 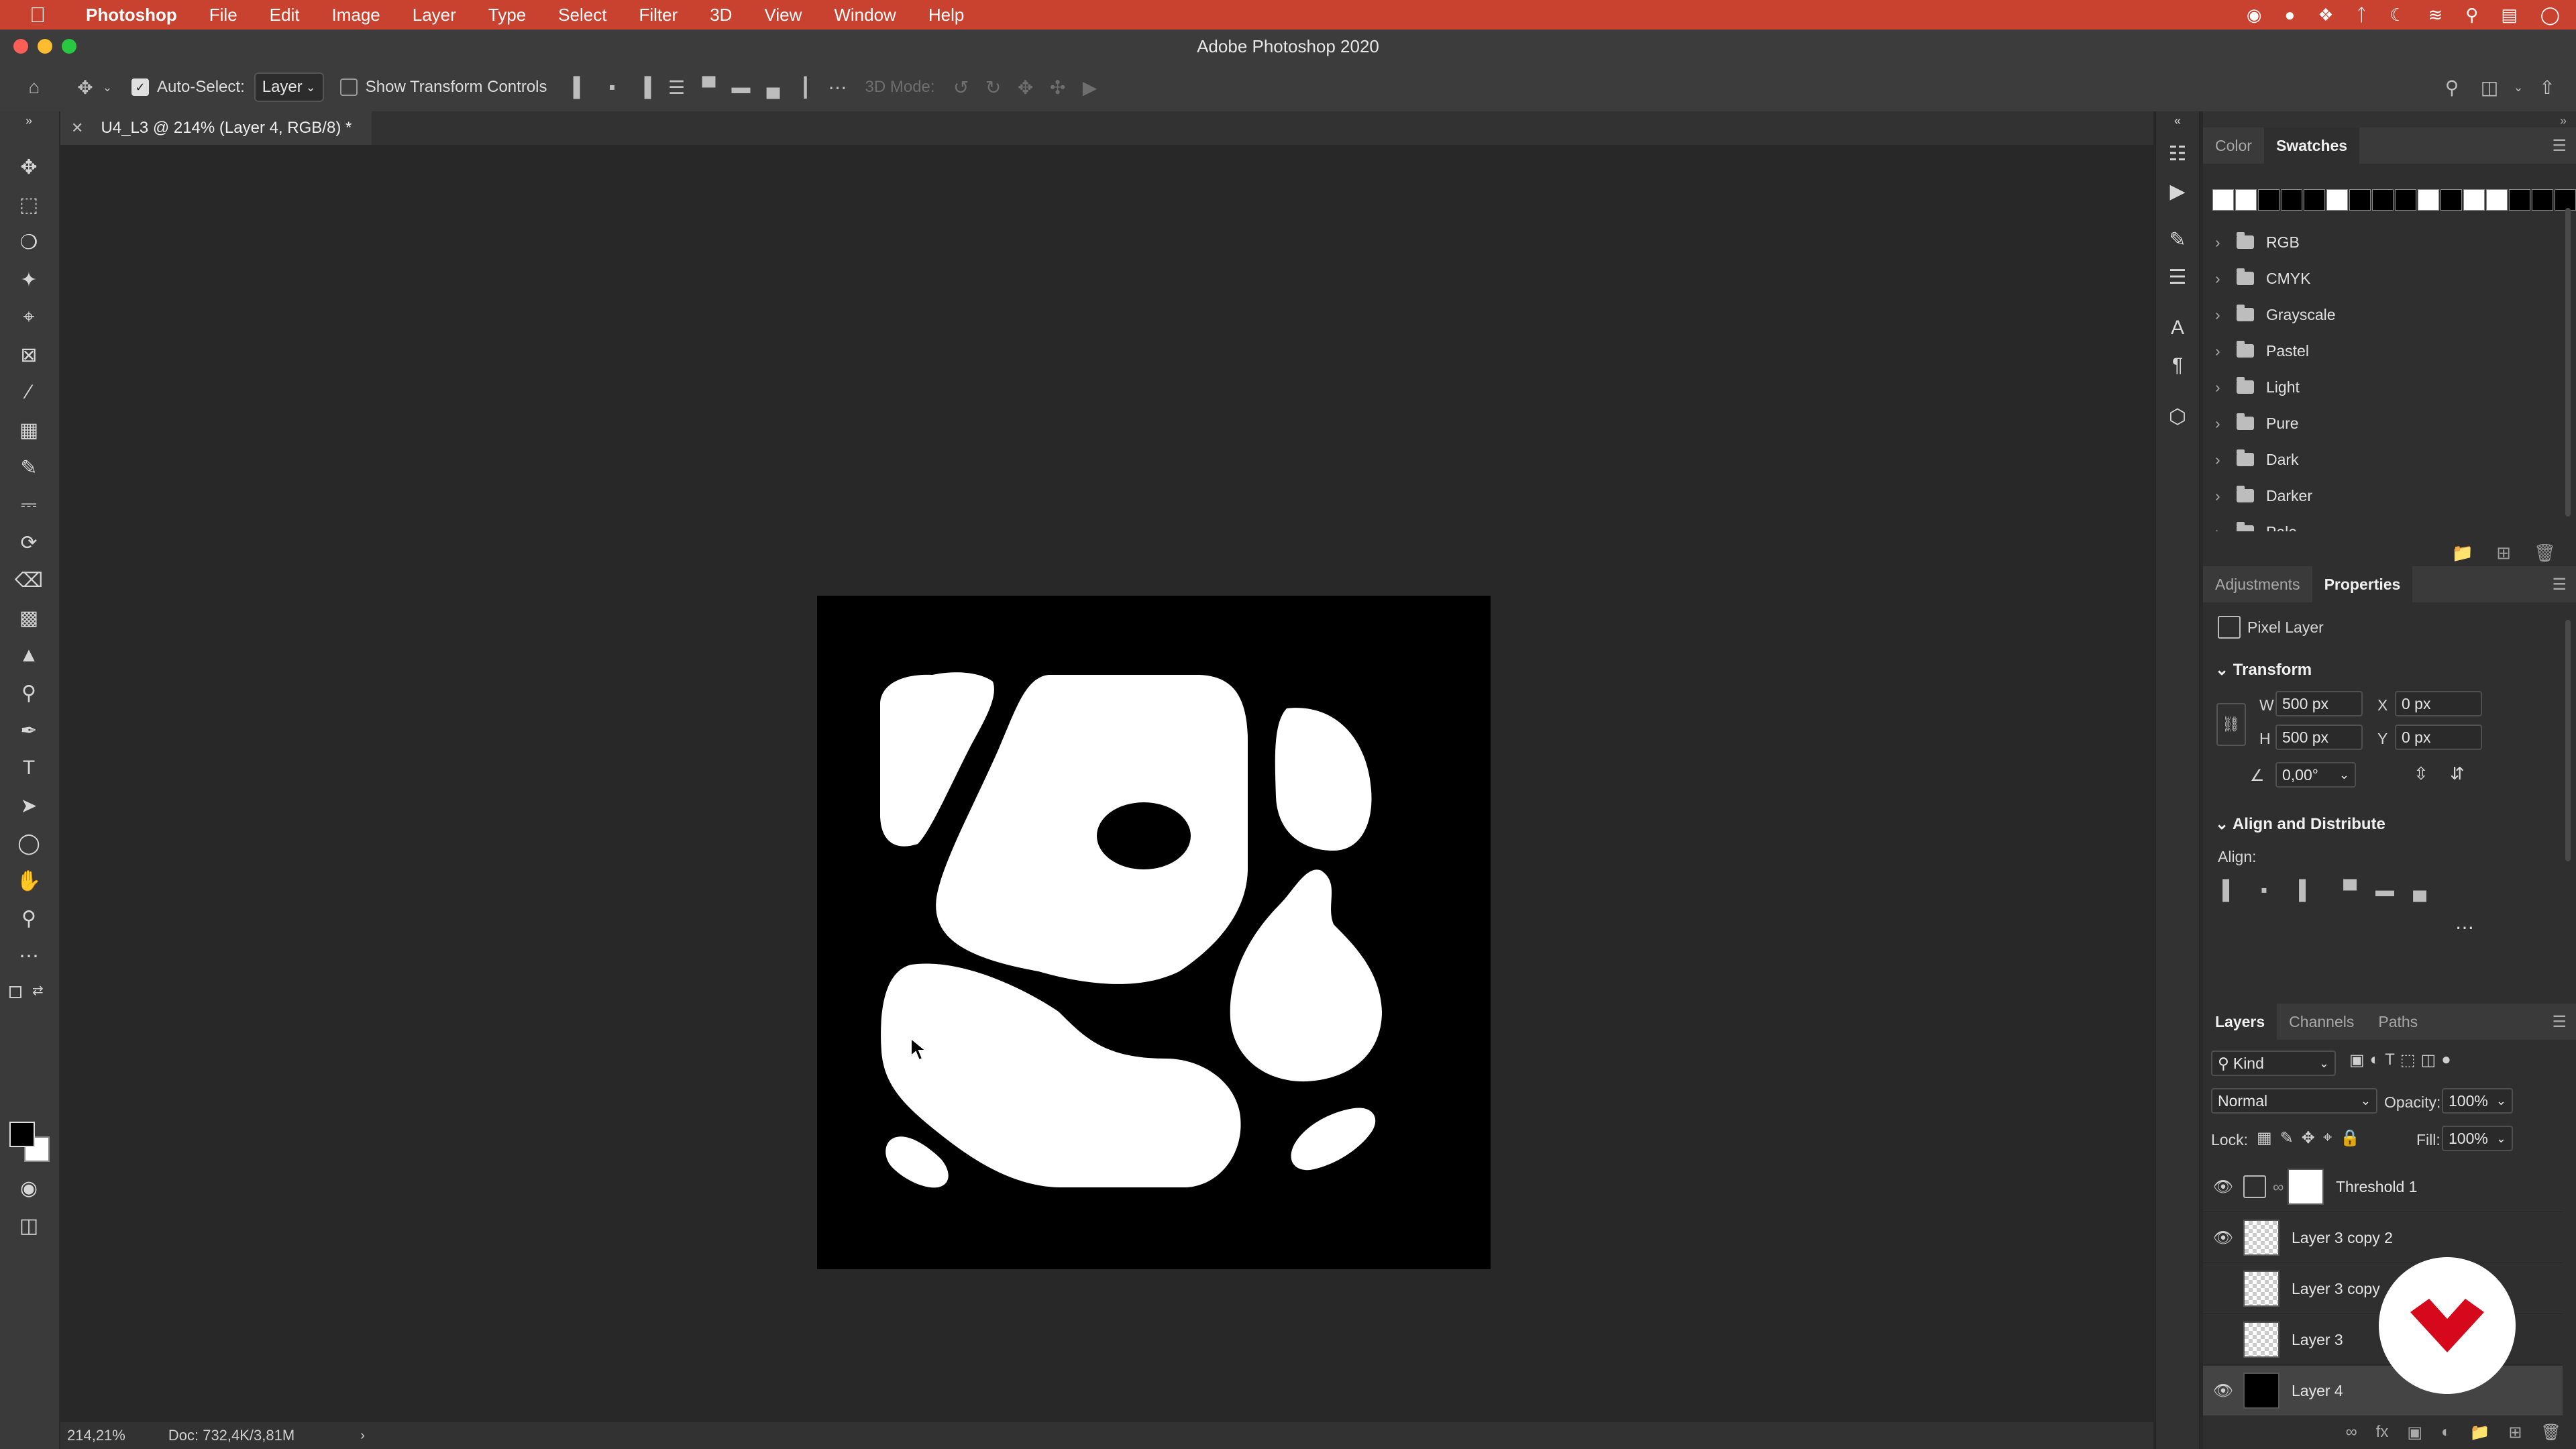 What do you see at coordinates (2254, 15) in the screenshot?
I see `creative-cloud-icon: ◉` at bounding box center [2254, 15].